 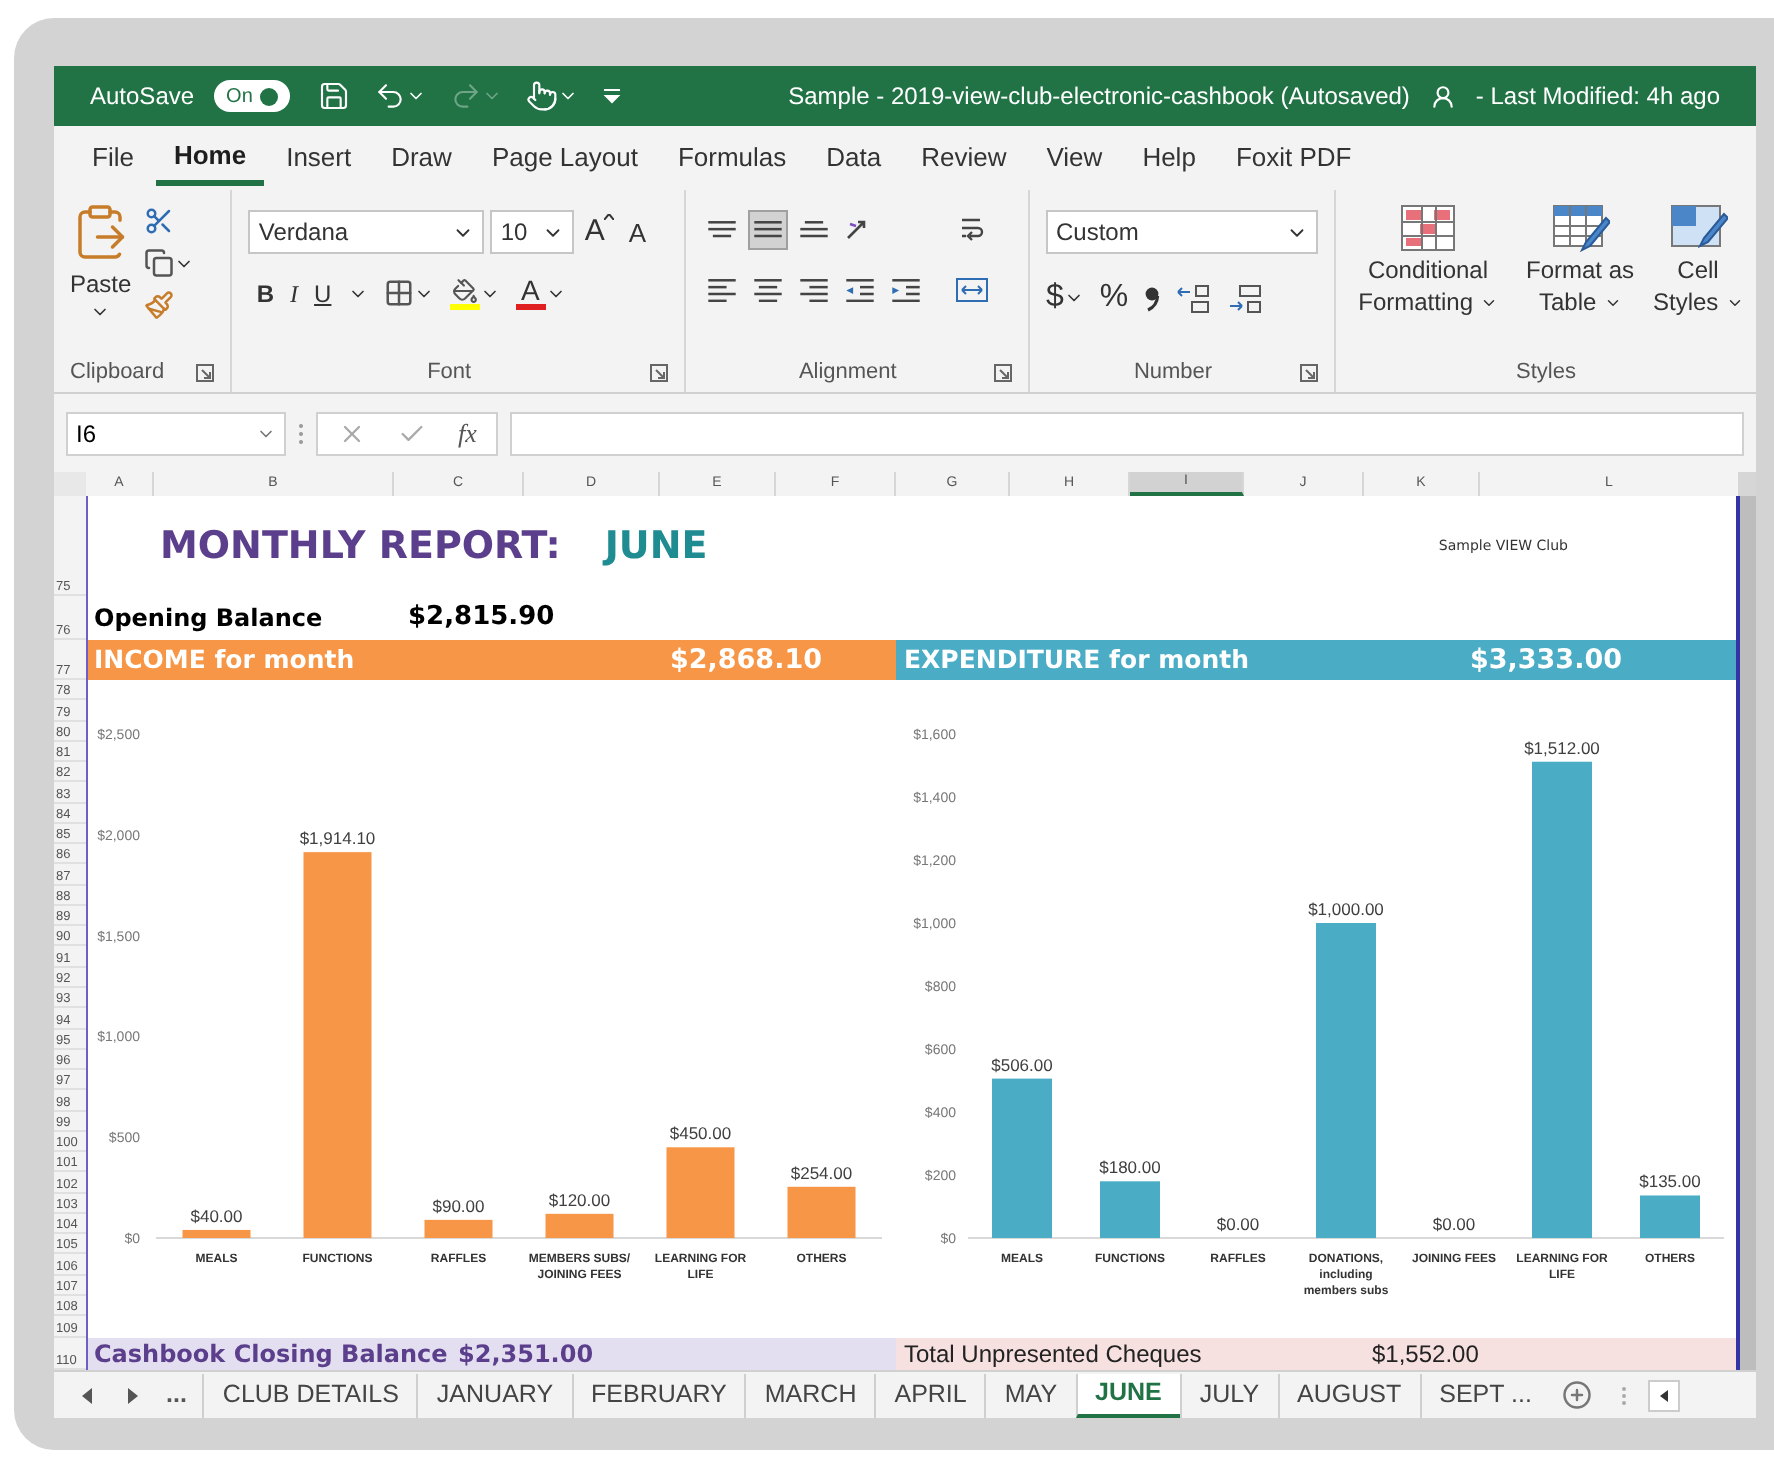 What do you see at coordinates (224, 659) in the screenshot?
I see `income-label: INCOME for month` at bounding box center [224, 659].